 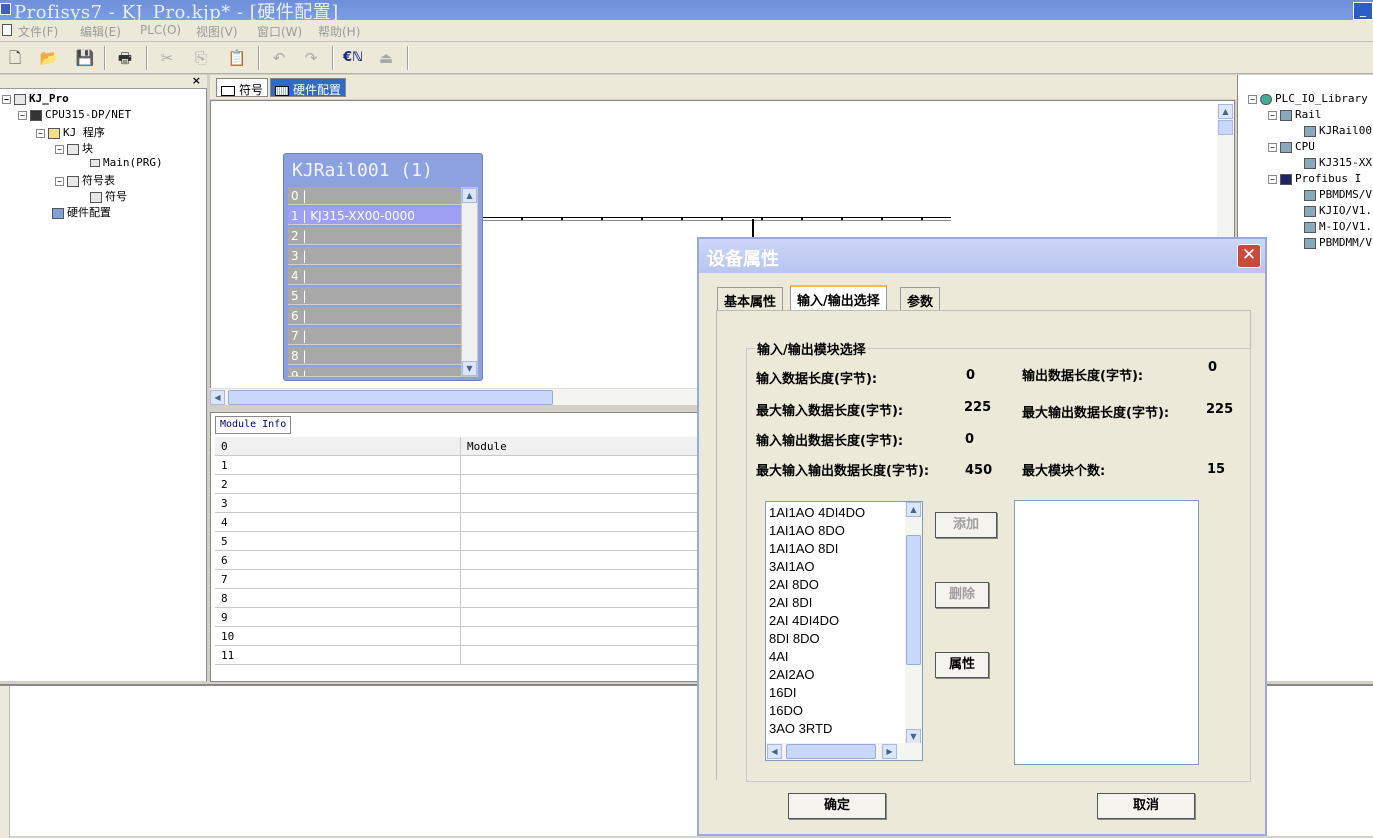 I want to click on tree-item-kjrail: KJRail001, so click(x=1338, y=130).